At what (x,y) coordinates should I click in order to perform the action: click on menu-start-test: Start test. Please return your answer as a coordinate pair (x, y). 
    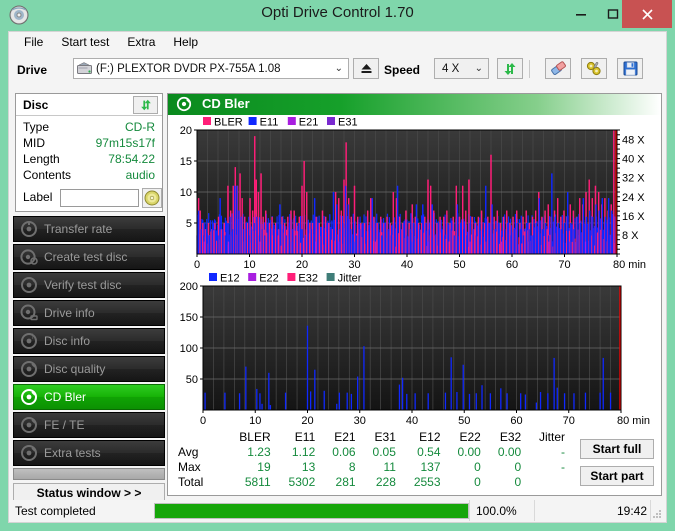
    Looking at the image, I should click on (85, 42).